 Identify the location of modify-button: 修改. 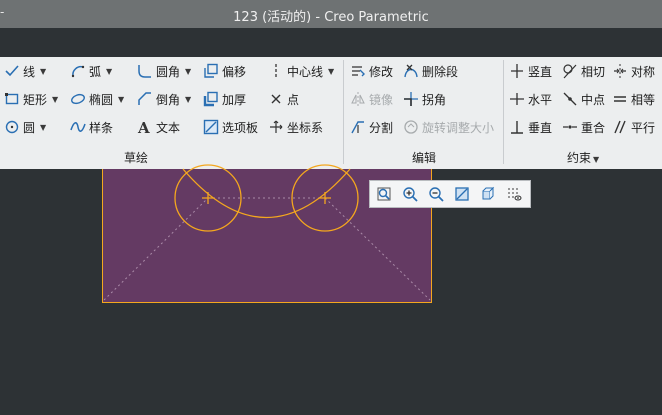
(371, 71).